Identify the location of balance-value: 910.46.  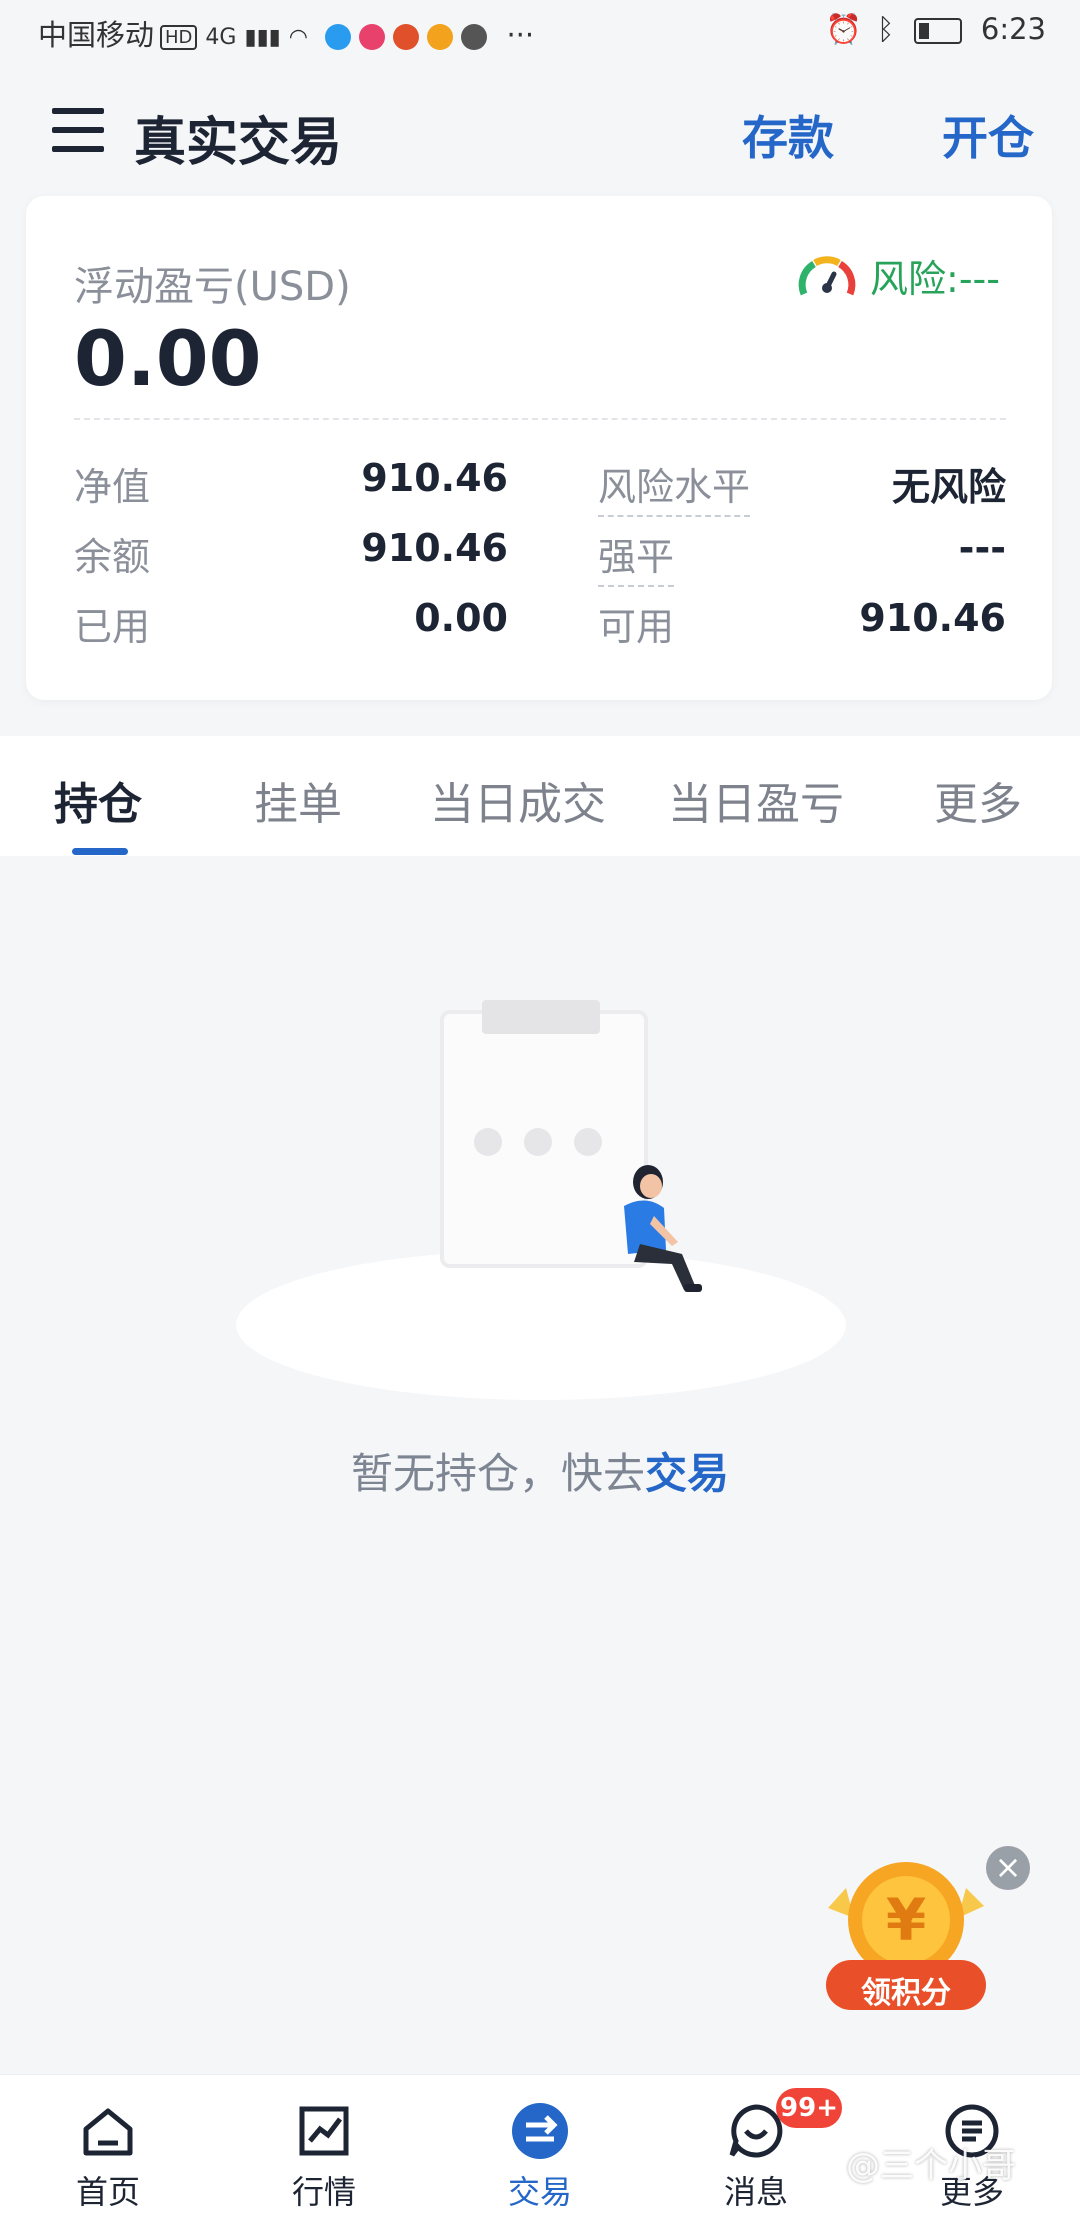
(434, 548).